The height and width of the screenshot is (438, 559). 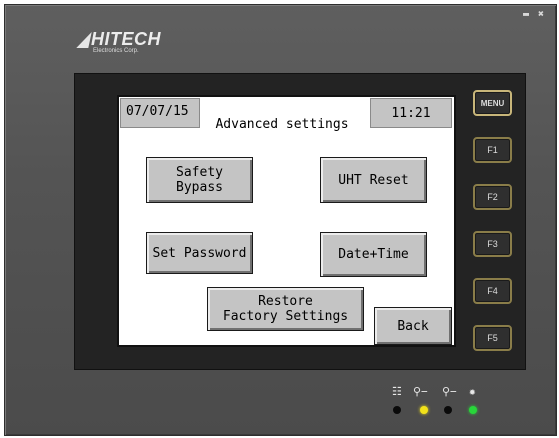 I want to click on set-password-button: Set Password, so click(x=199, y=253).